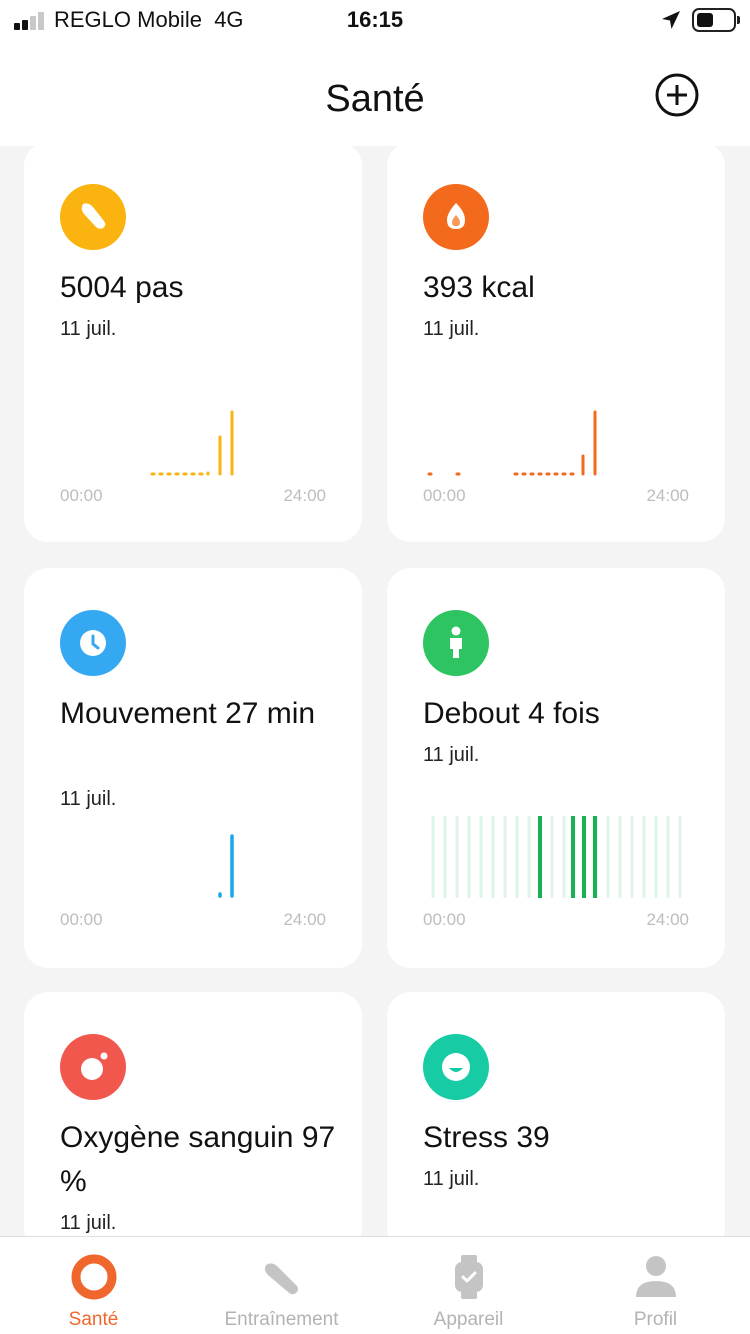 This screenshot has width=750, height=1334. Describe the element at coordinates (93, 1319) in the screenshot. I see `tab-label-sante: Santé` at that location.